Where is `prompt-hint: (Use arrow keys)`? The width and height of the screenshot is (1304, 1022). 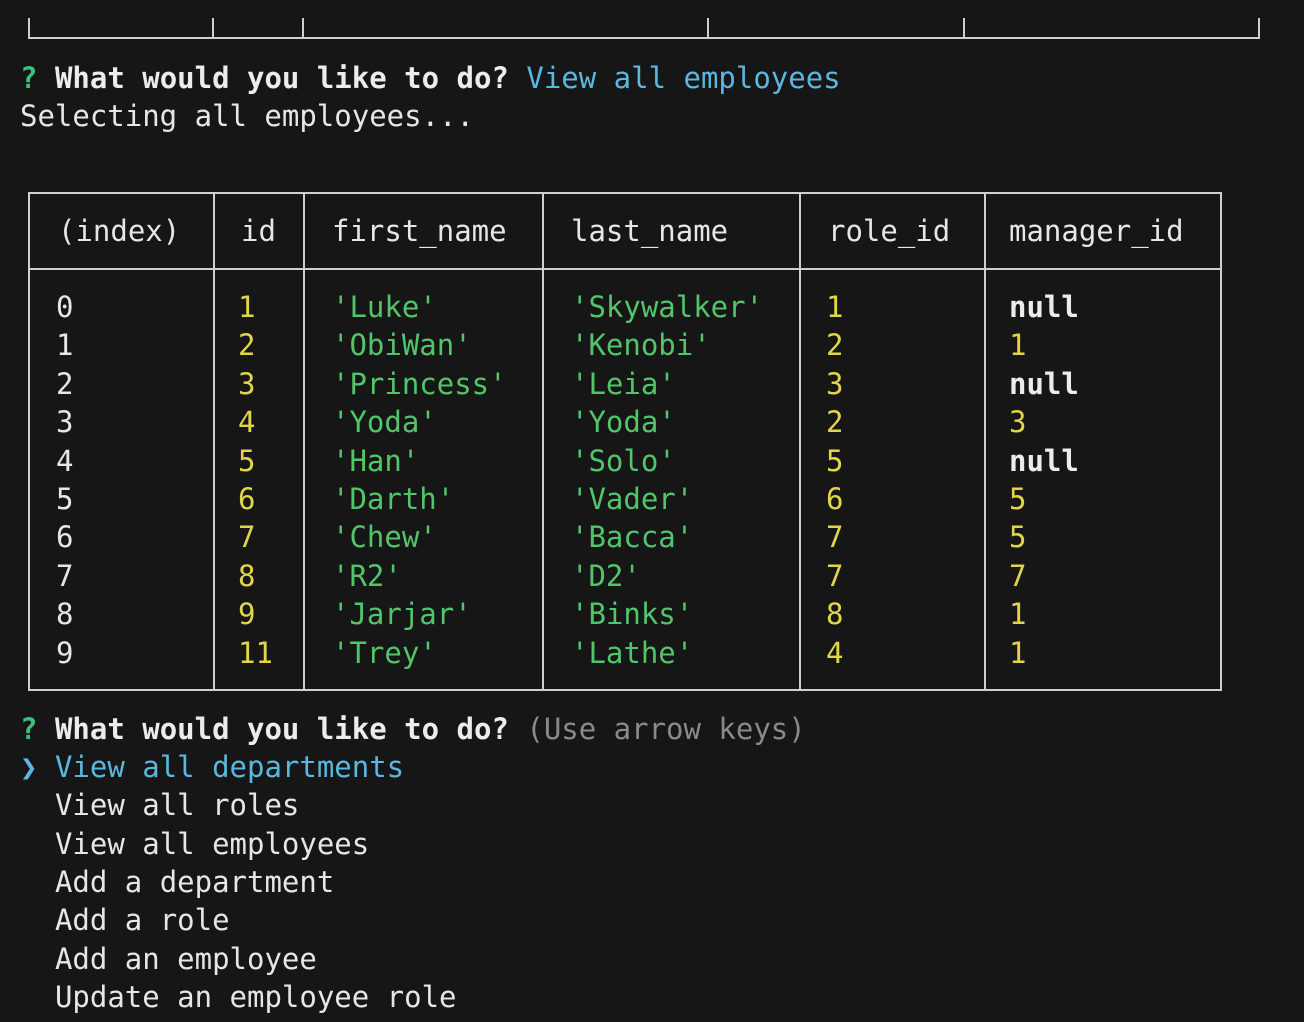 prompt-hint: (Use arrow keys) is located at coordinates (666, 729).